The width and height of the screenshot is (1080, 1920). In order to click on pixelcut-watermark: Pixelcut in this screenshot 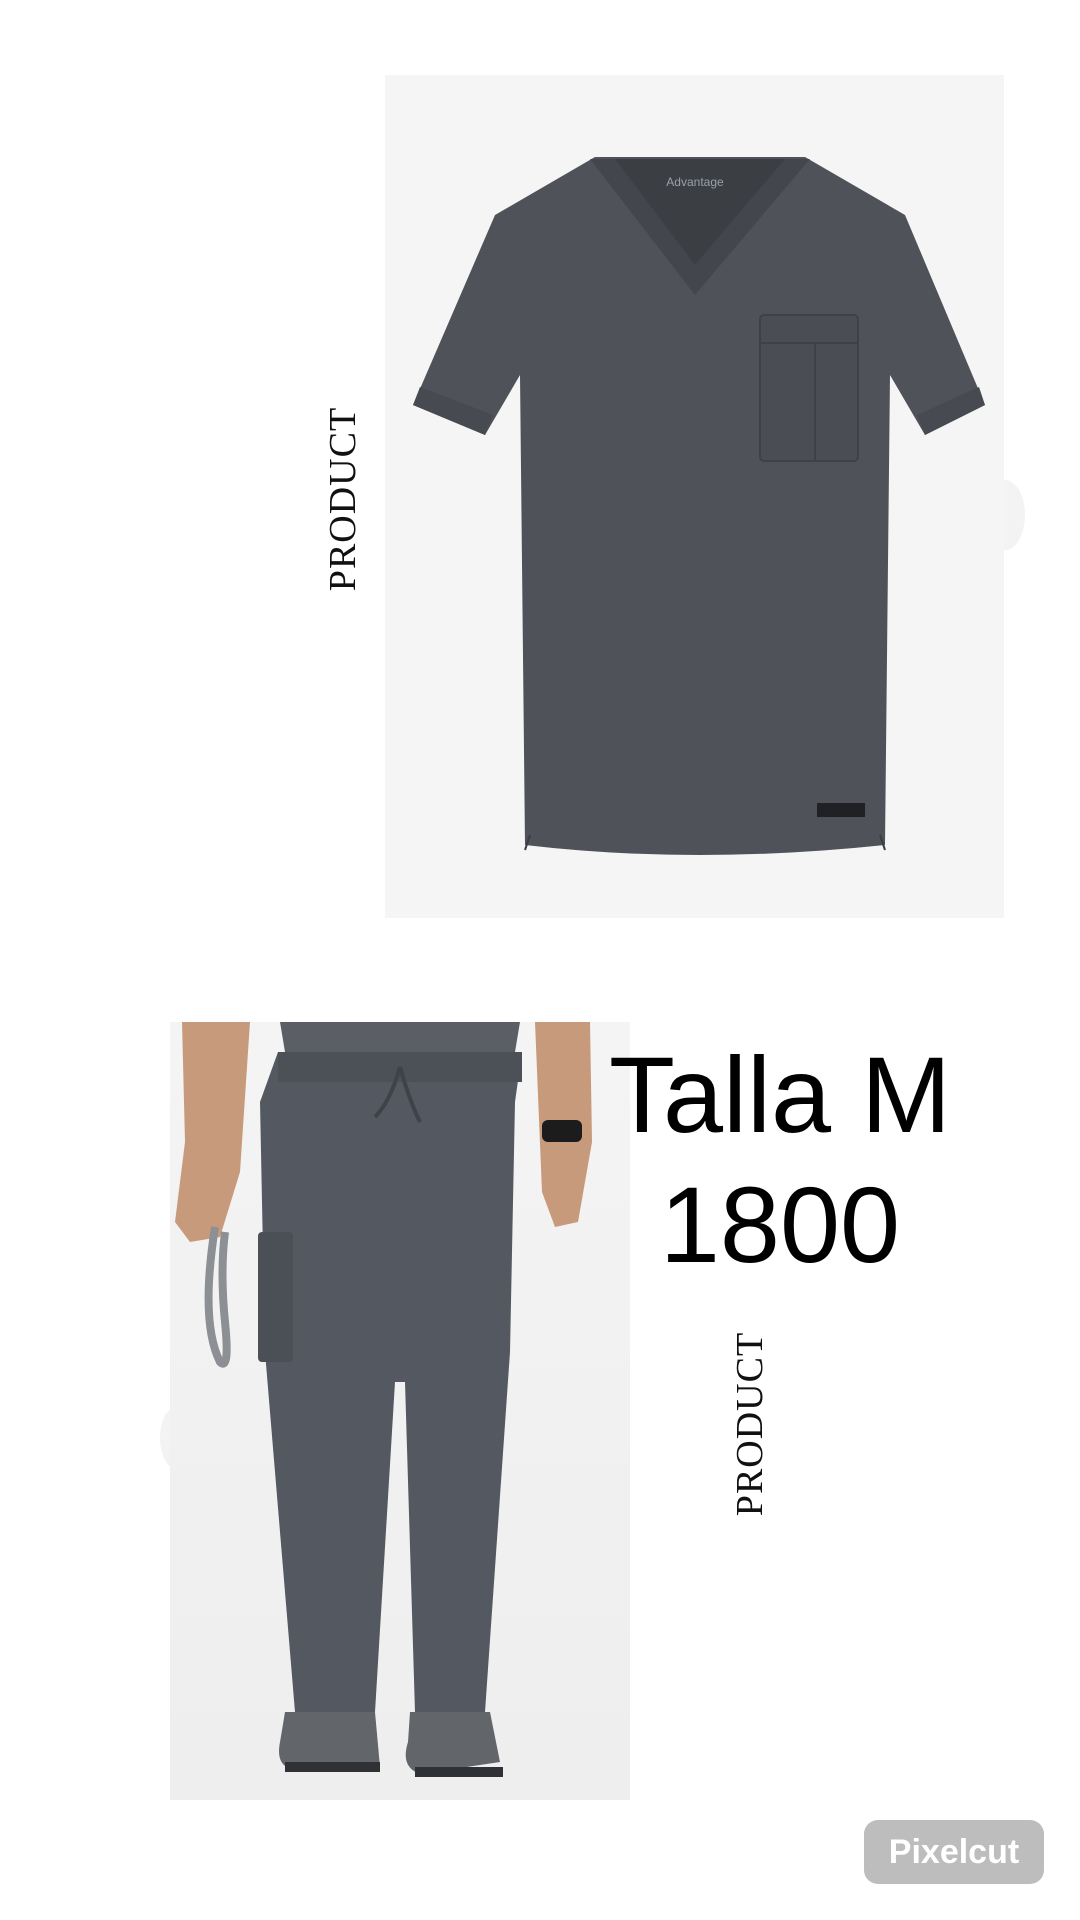, I will do `click(954, 1852)`.